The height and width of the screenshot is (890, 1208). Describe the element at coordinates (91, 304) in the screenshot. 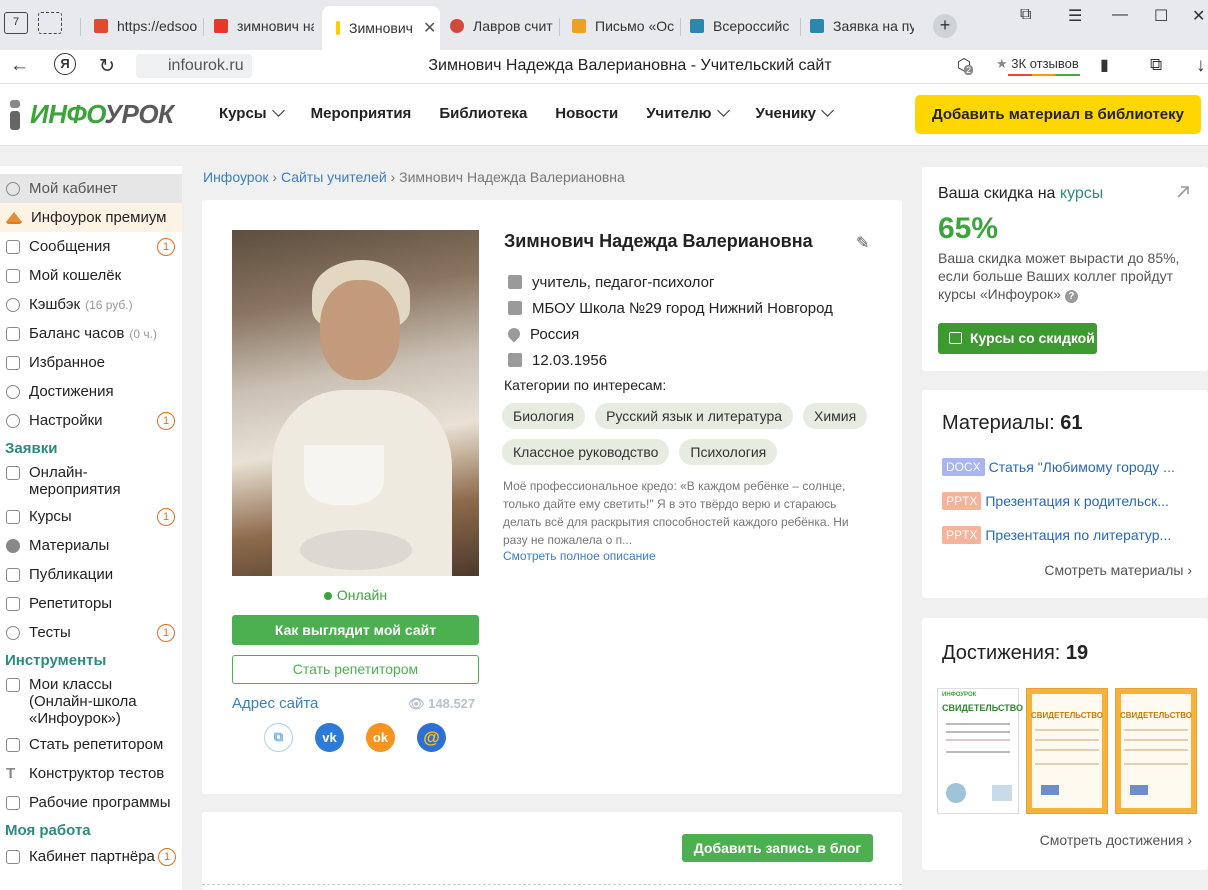

I see `sidebar-item-cashback: Кэшбэк (16 руб.)` at that location.